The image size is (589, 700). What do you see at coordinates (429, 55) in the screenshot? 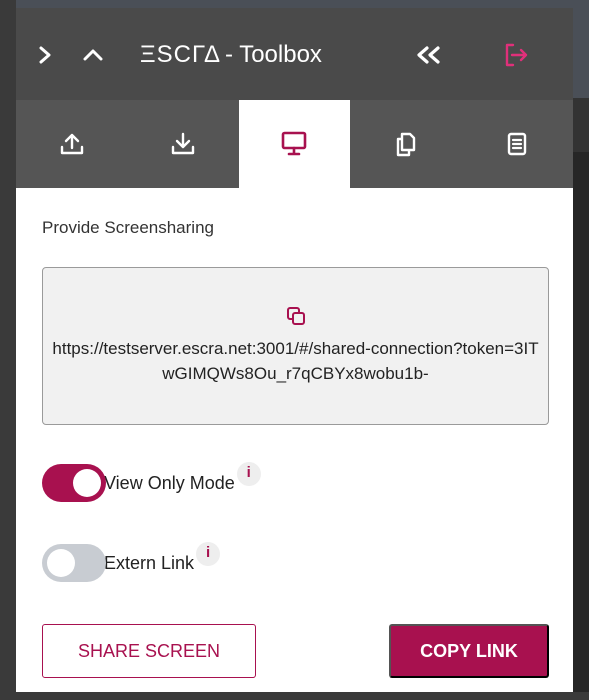
I see `double-chevron-left-icon` at bounding box center [429, 55].